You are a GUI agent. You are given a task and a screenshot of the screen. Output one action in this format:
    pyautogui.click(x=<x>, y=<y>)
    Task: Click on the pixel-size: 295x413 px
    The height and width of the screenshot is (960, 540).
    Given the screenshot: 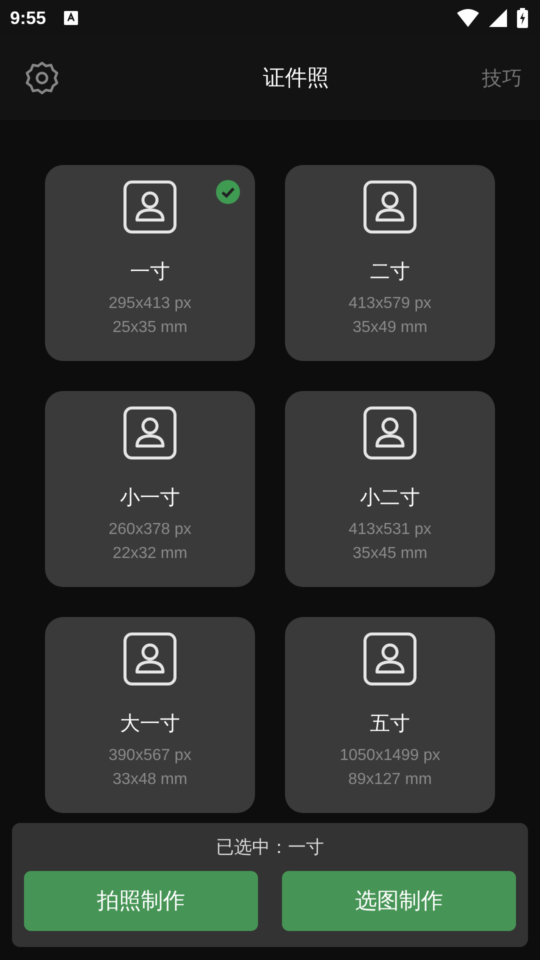 What is the action you would take?
    pyautogui.click(x=150, y=304)
    